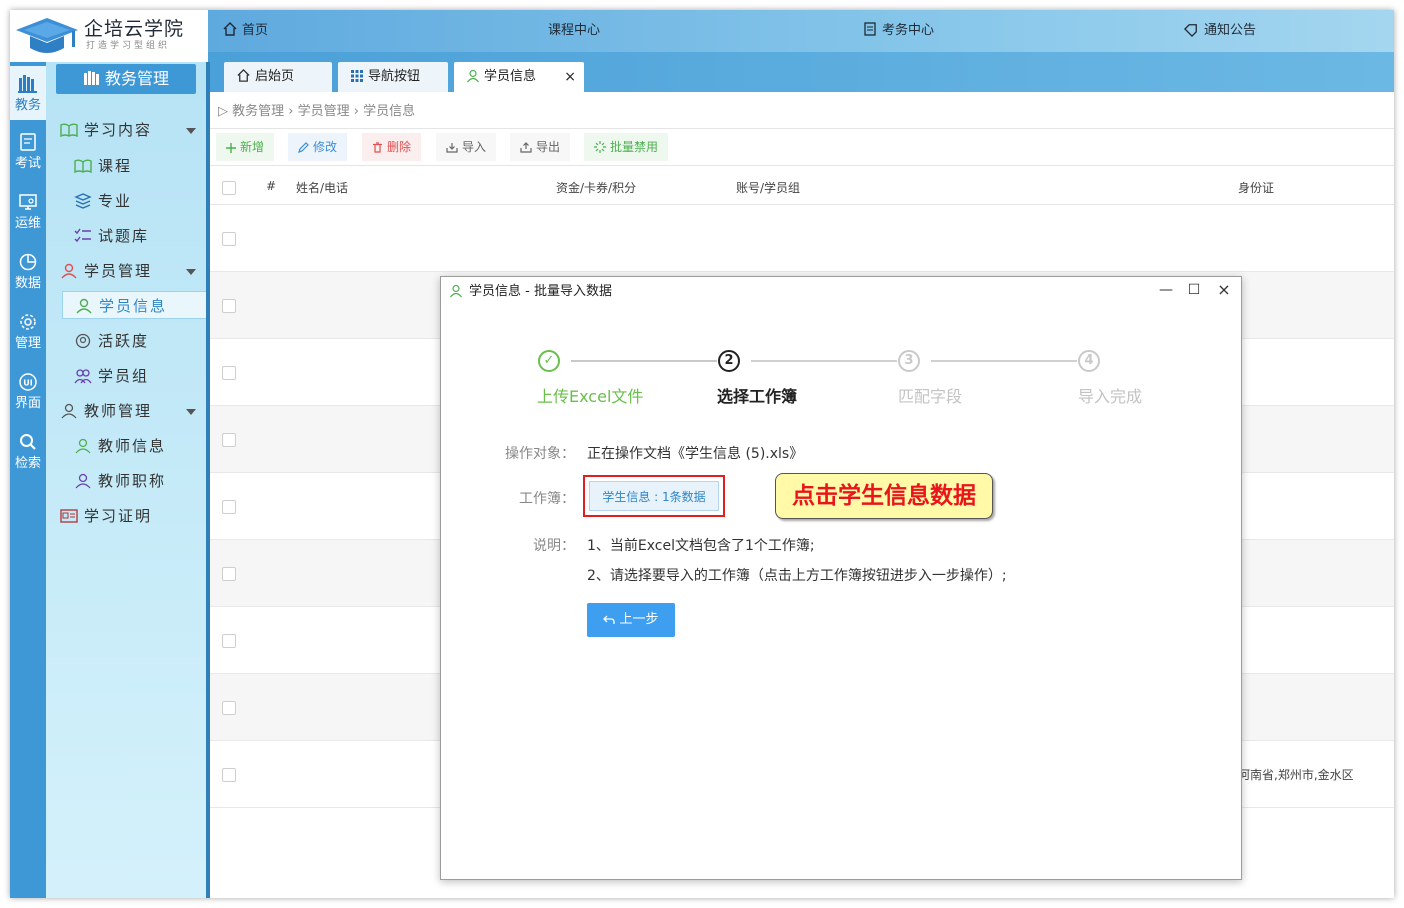 This screenshot has height=908, width=1404. What do you see at coordinates (231, 148) in the screenshot?
I see `plus-icon` at bounding box center [231, 148].